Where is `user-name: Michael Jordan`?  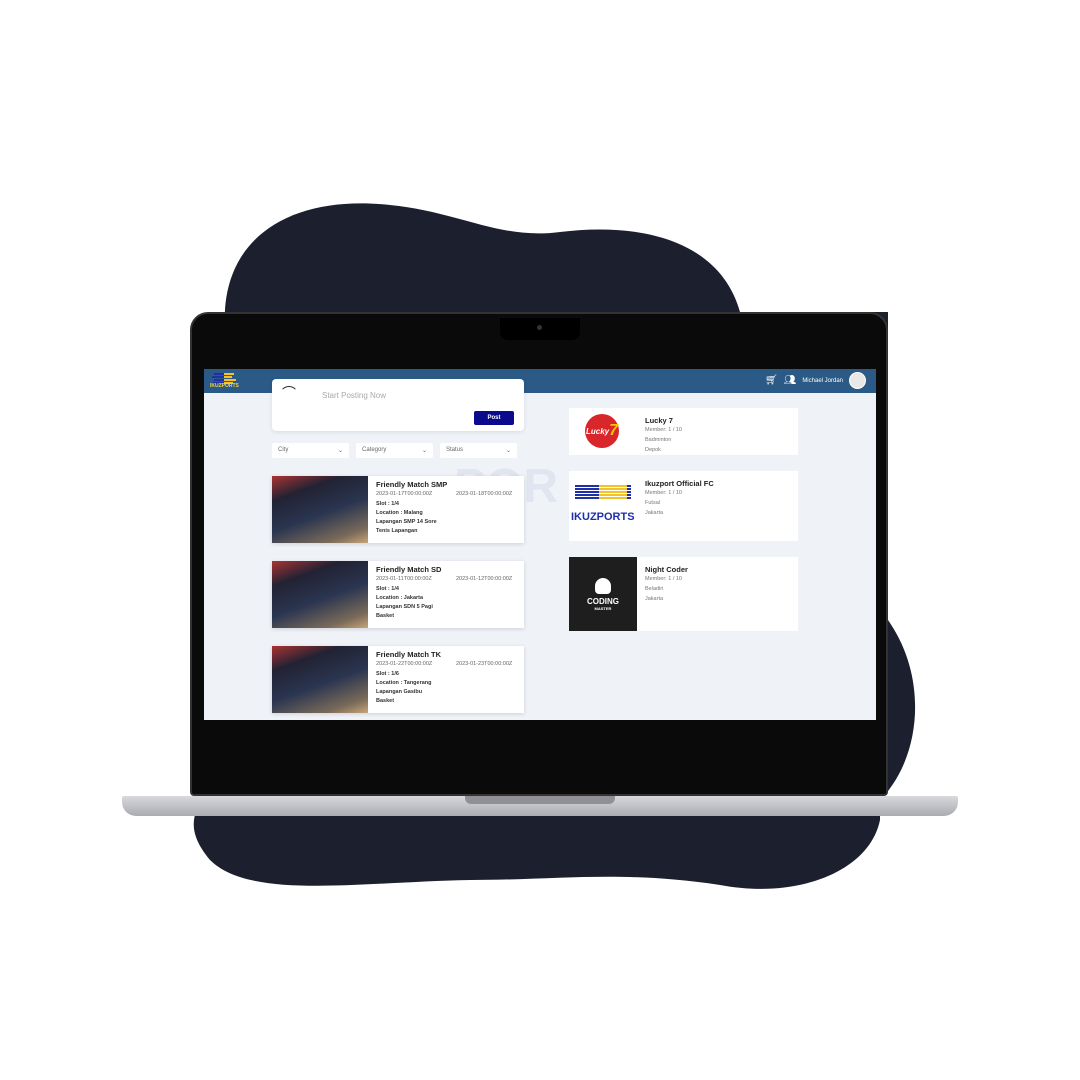
user-name: Michael Jordan is located at coordinates (822, 381).